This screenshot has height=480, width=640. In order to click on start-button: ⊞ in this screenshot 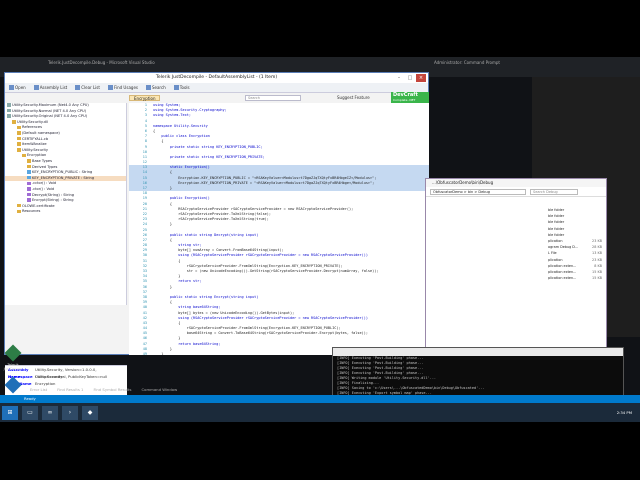, I will do `click(10, 412)`.